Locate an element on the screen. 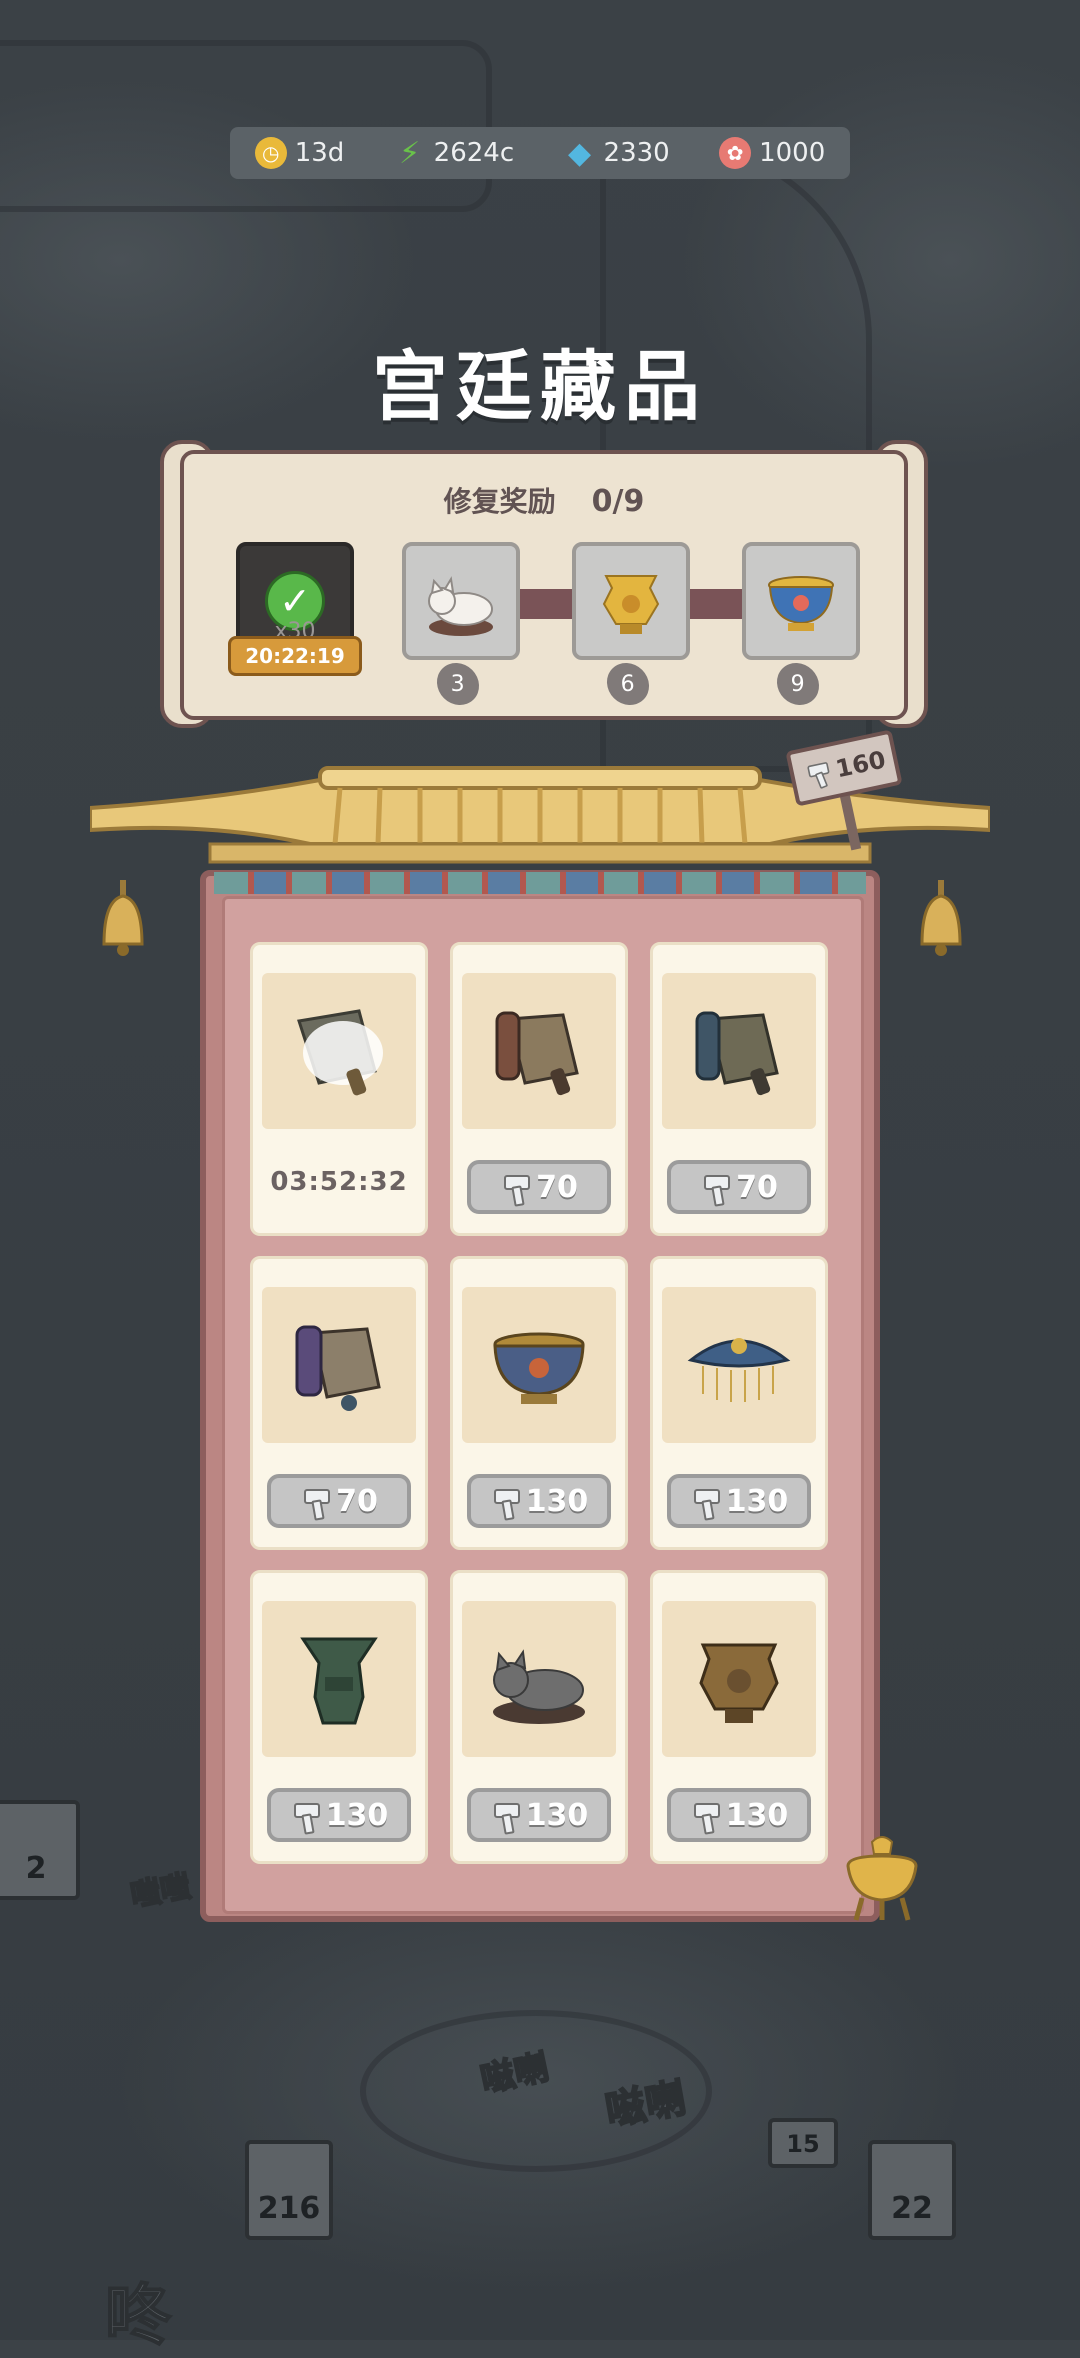 This screenshot has height=2358, width=1080. reward-milestone-1-badge: 3 is located at coordinates (458, 684).